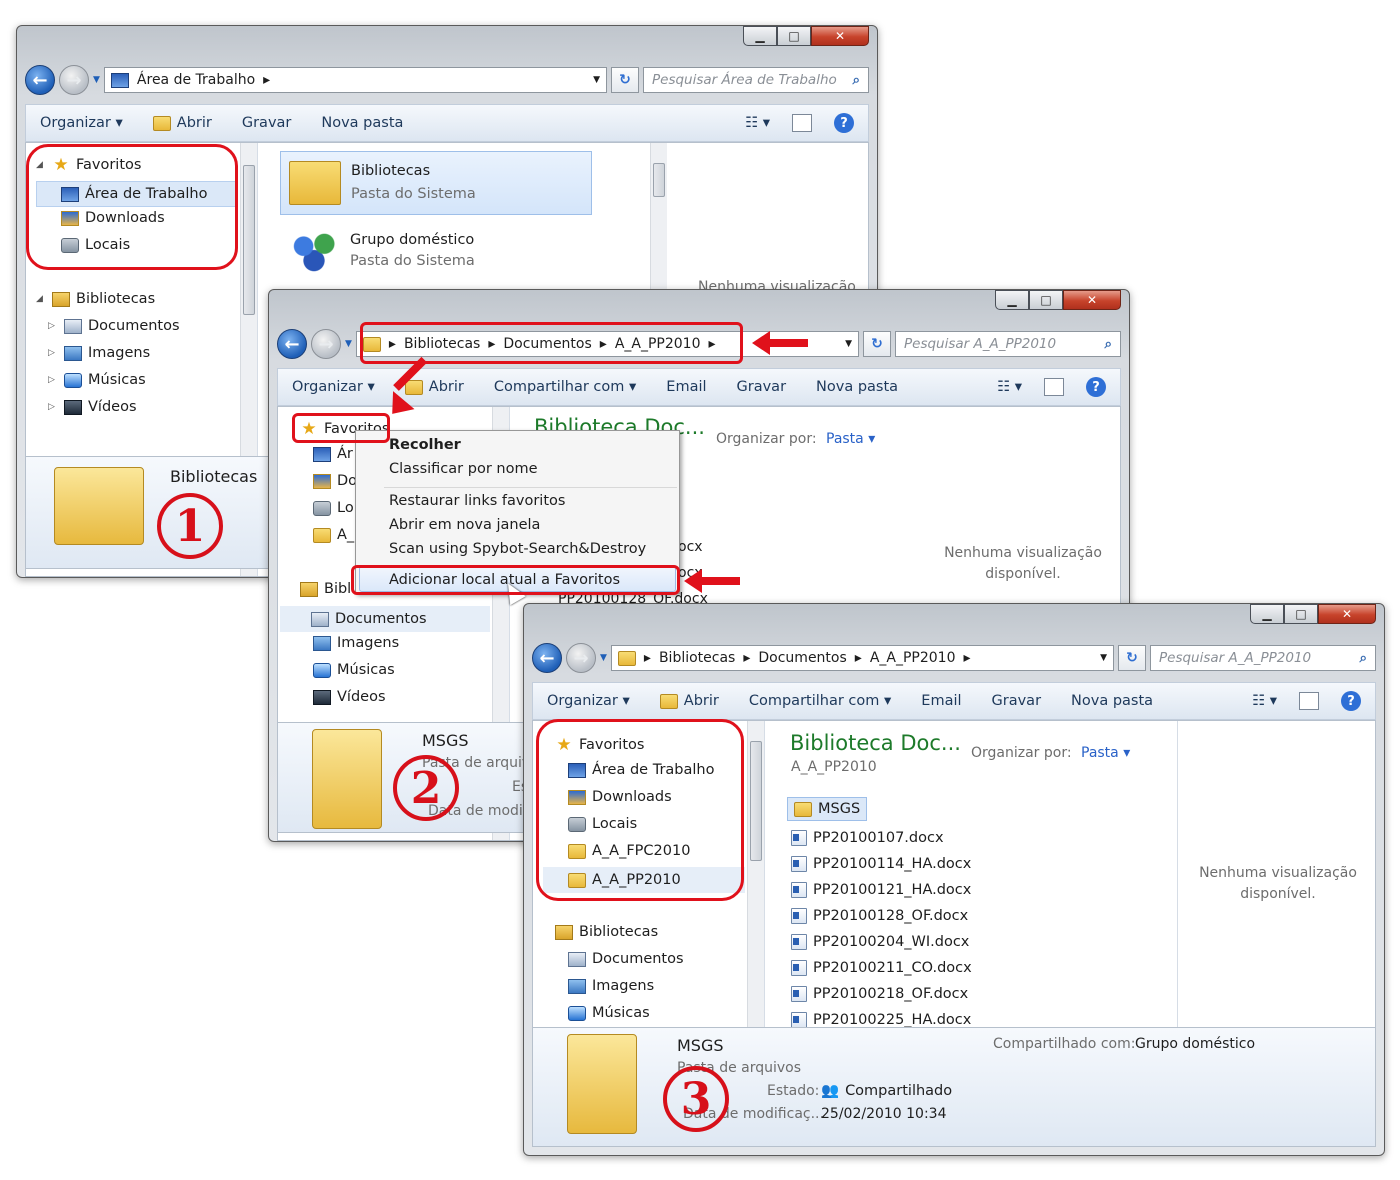 The height and width of the screenshot is (1180, 1400). I want to click on nav-item-folder: A_, so click(333, 535).